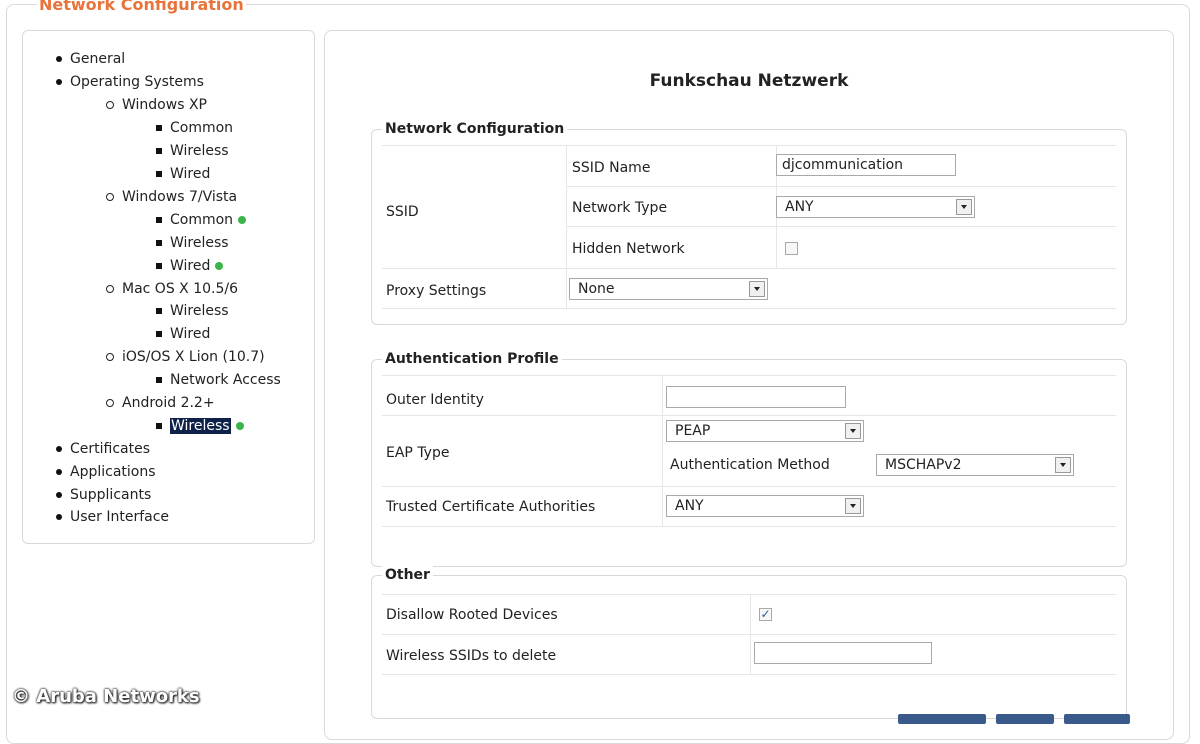 This screenshot has width=1200, height=744. What do you see at coordinates (418, 453) in the screenshot?
I see `eap-type-label: EAP Type` at bounding box center [418, 453].